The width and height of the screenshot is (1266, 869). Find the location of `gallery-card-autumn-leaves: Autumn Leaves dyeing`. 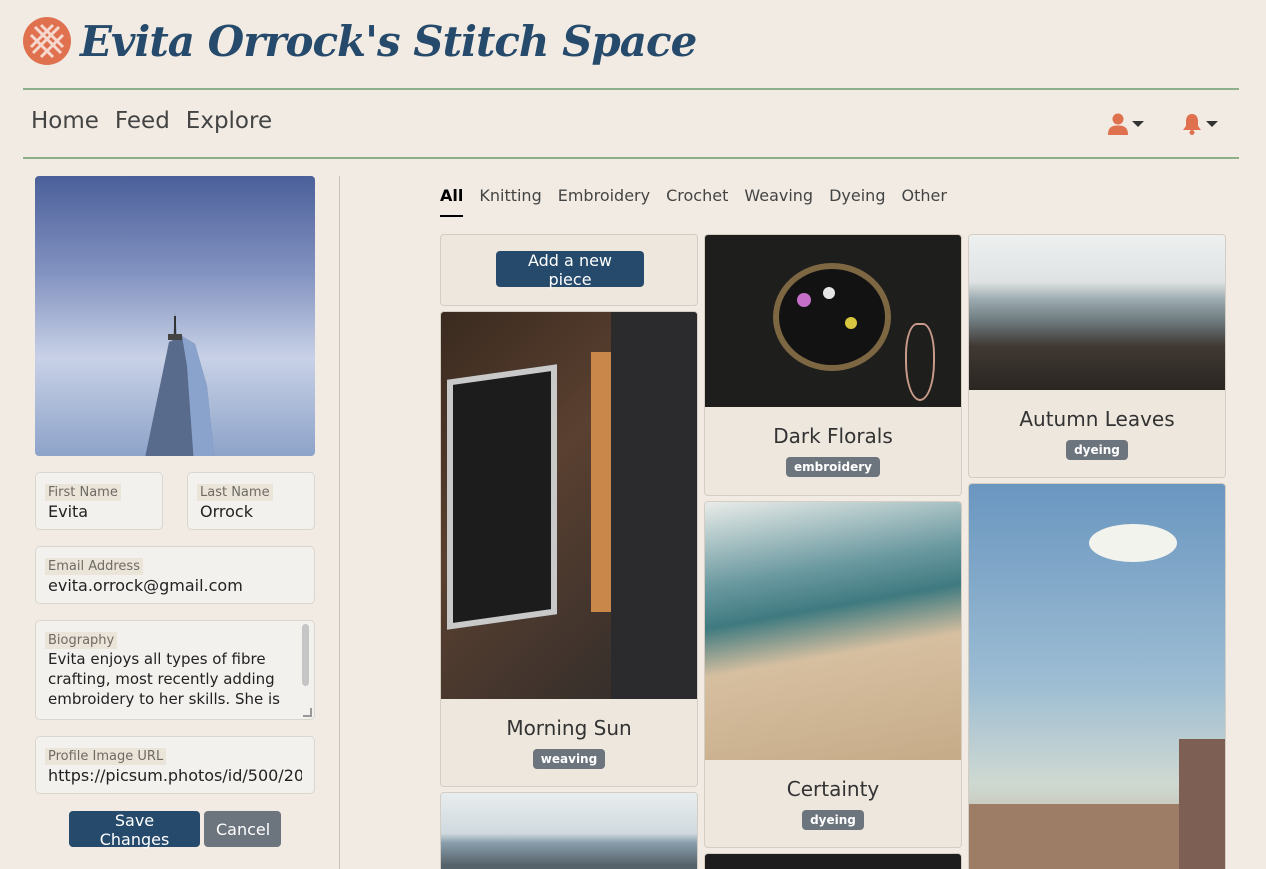

gallery-card-autumn-leaves: Autumn Leaves dyeing is located at coordinates (1097, 356).